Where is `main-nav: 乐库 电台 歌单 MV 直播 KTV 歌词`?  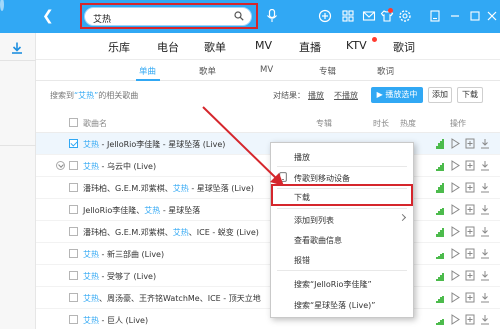 main-nav: 乐库 电台 歌单 MV 直播 KTV 歌词 is located at coordinates (268, 46).